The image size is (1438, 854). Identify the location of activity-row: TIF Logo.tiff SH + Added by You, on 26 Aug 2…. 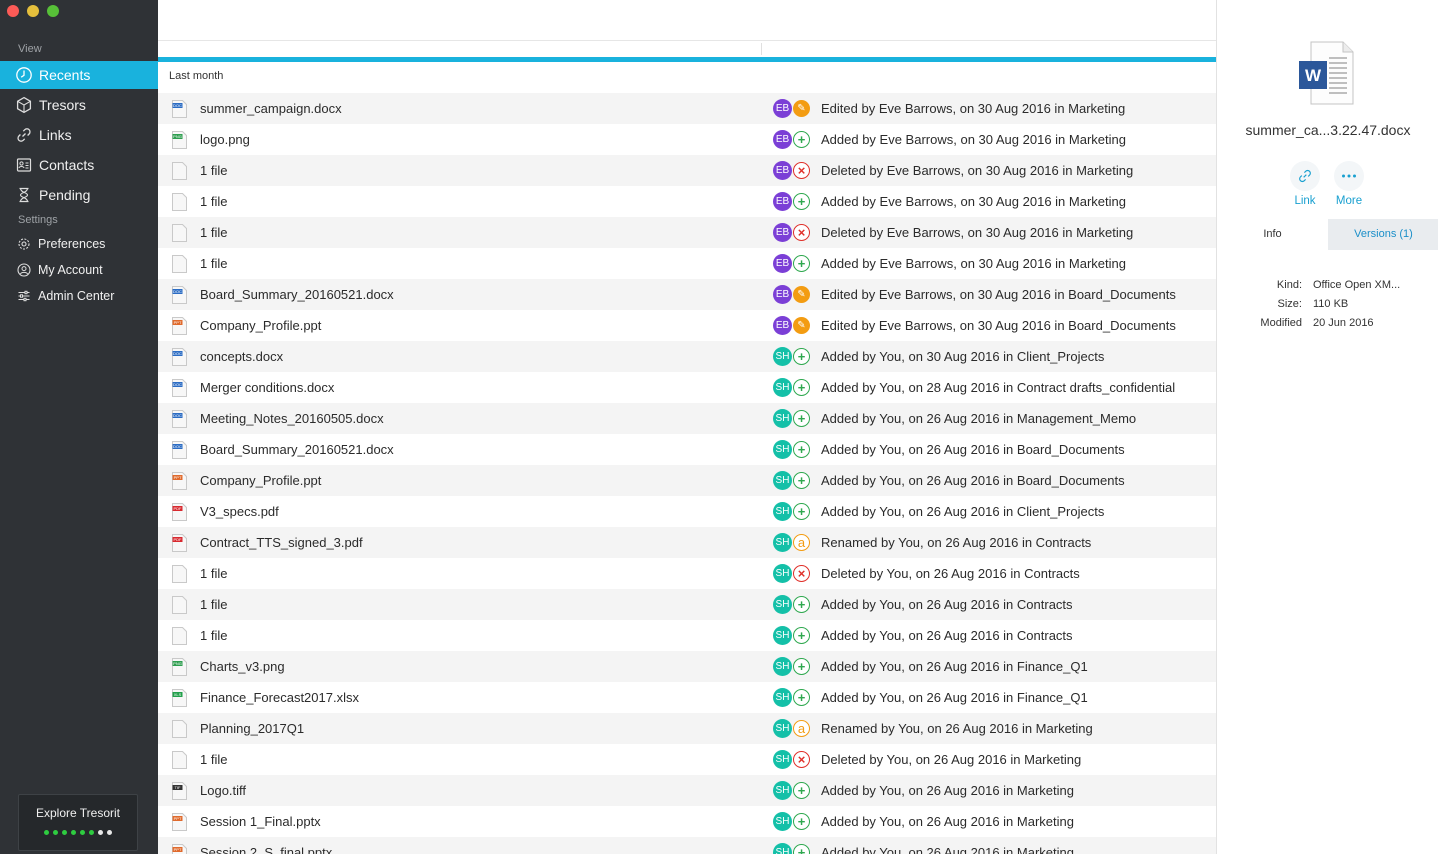
(687, 790).